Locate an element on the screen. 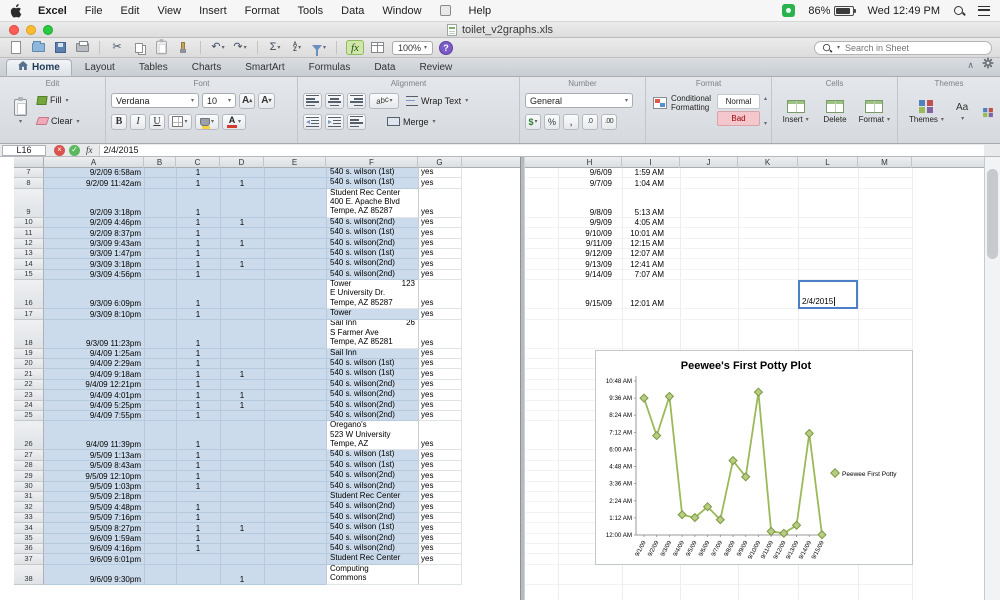 This screenshot has width=1000, height=600. cell-A14: 9/3/09 3:18pm is located at coordinates (94, 264).